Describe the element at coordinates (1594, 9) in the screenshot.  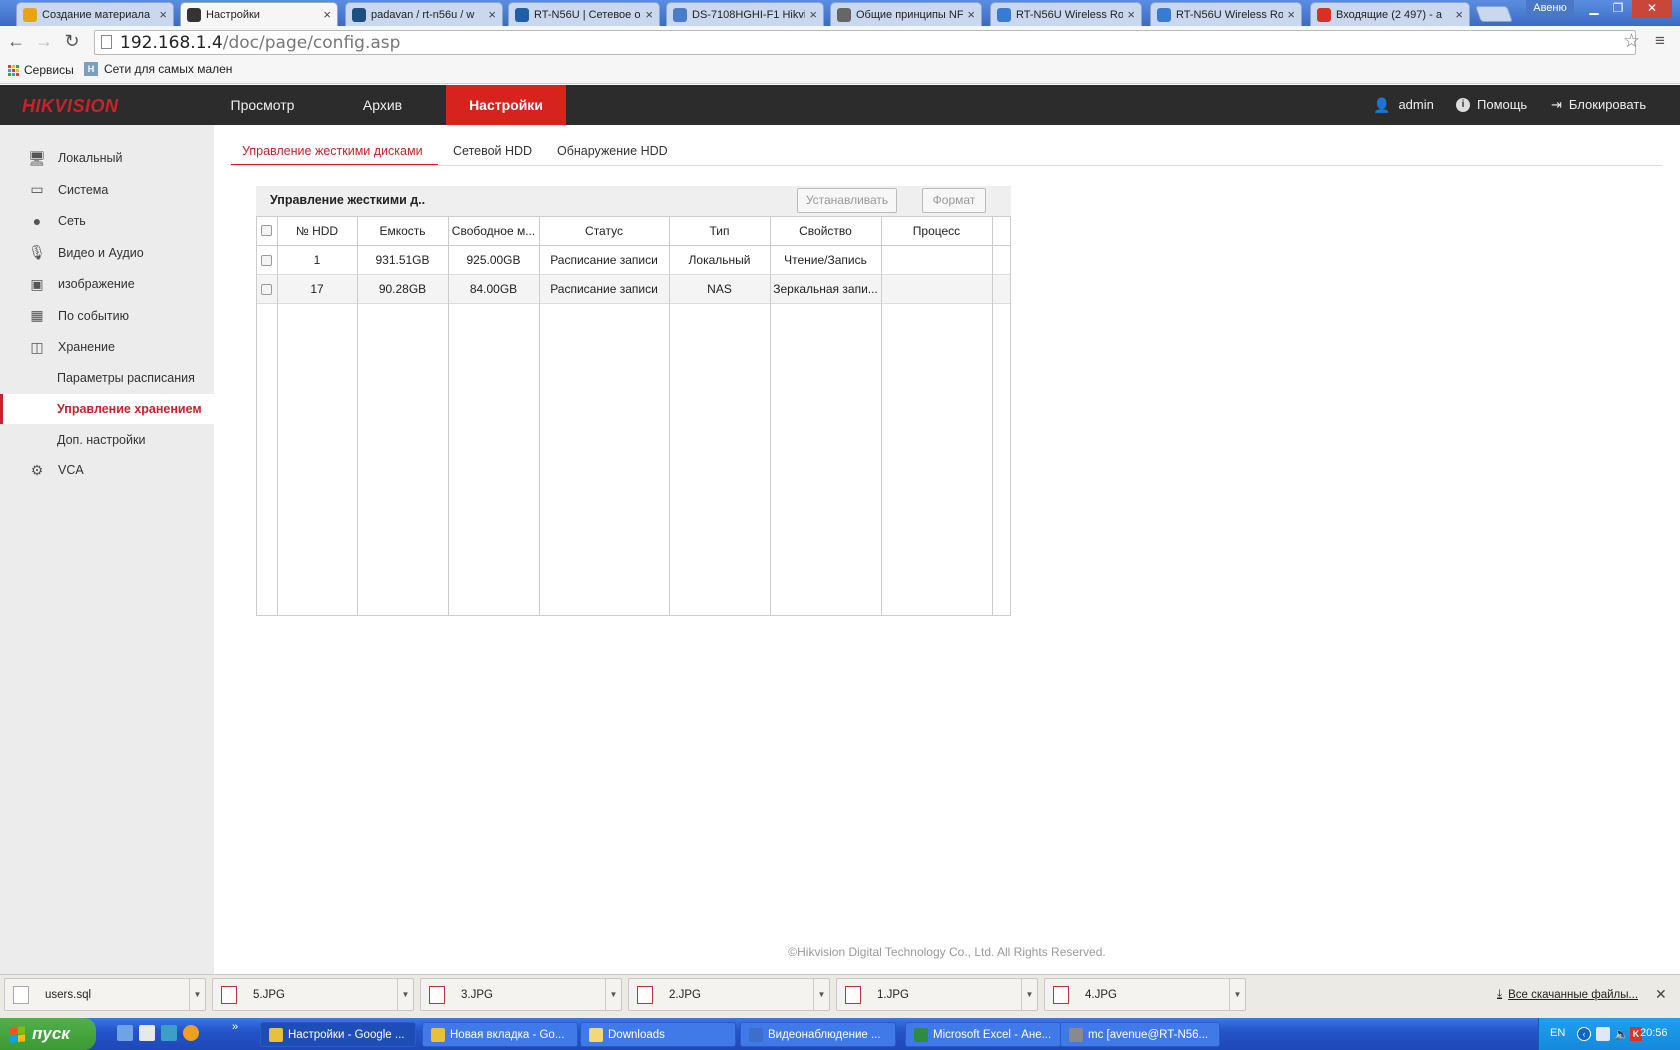
I see `minimize-icon: ▁` at that location.